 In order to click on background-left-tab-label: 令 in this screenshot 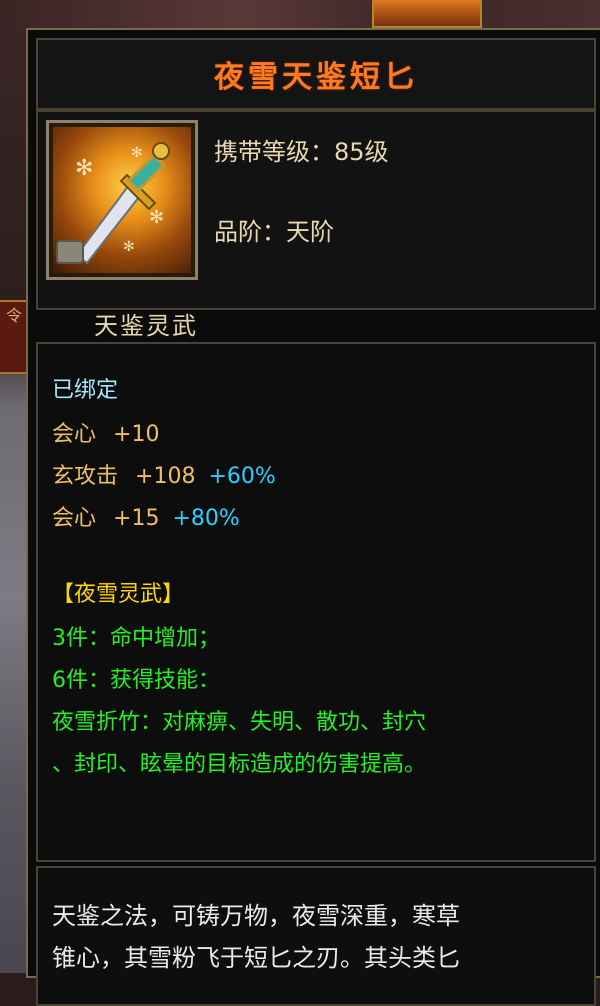, I will do `click(13, 315)`.